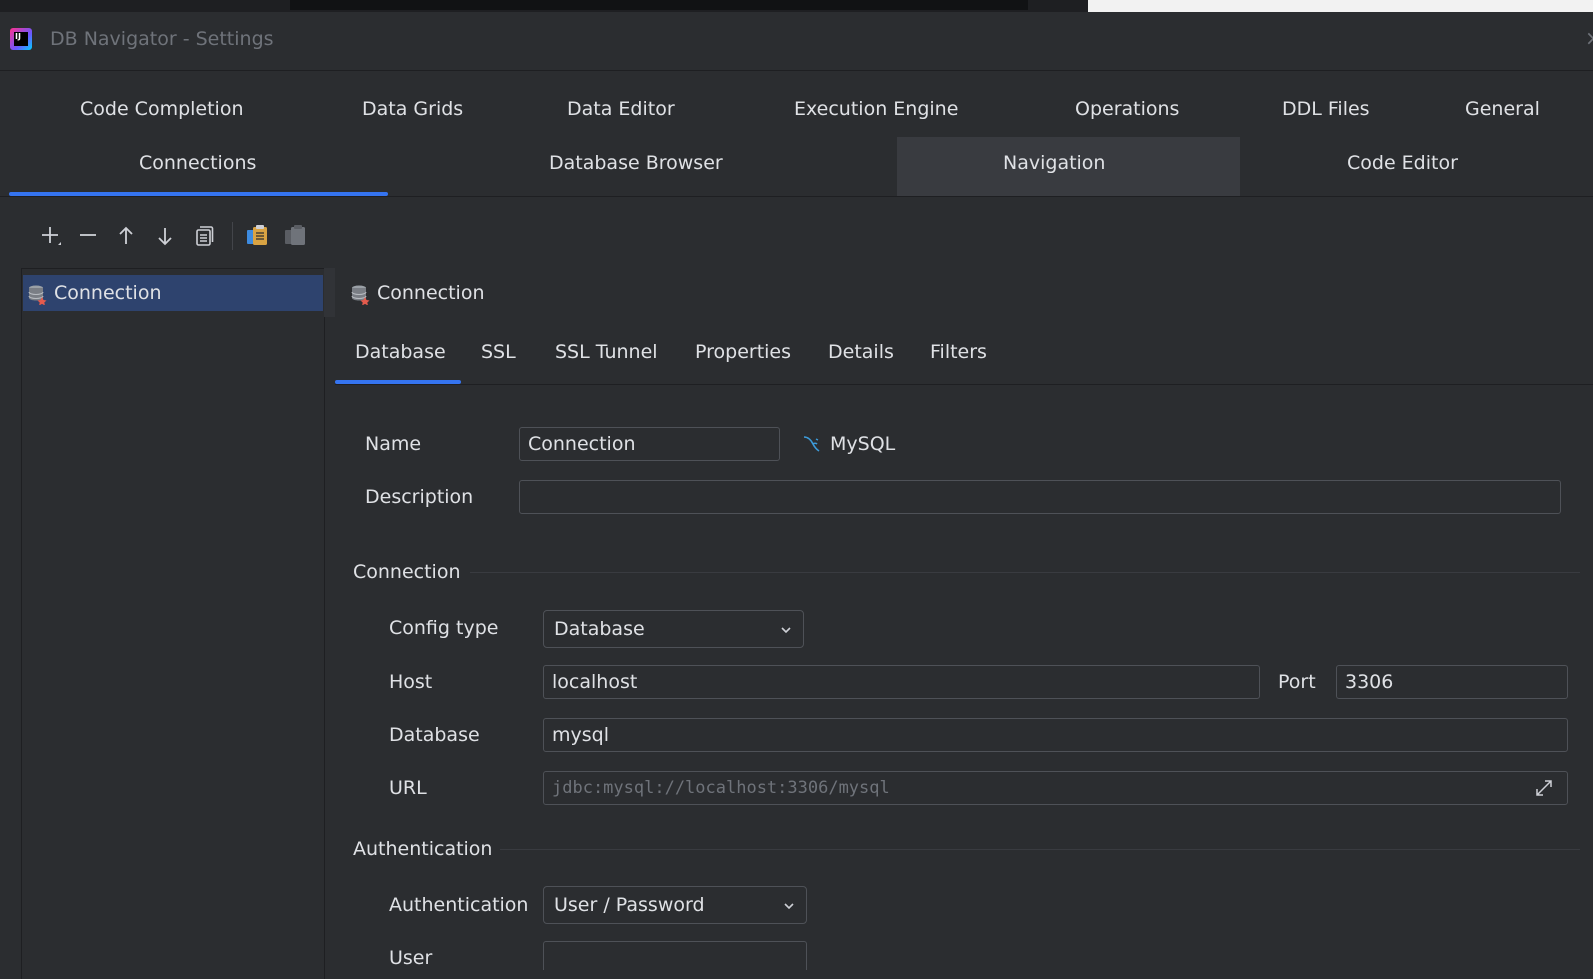  Describe the element at coordinates (423, 849) in the screenshot. I see `authentication-section-title: Authentication` at that location.